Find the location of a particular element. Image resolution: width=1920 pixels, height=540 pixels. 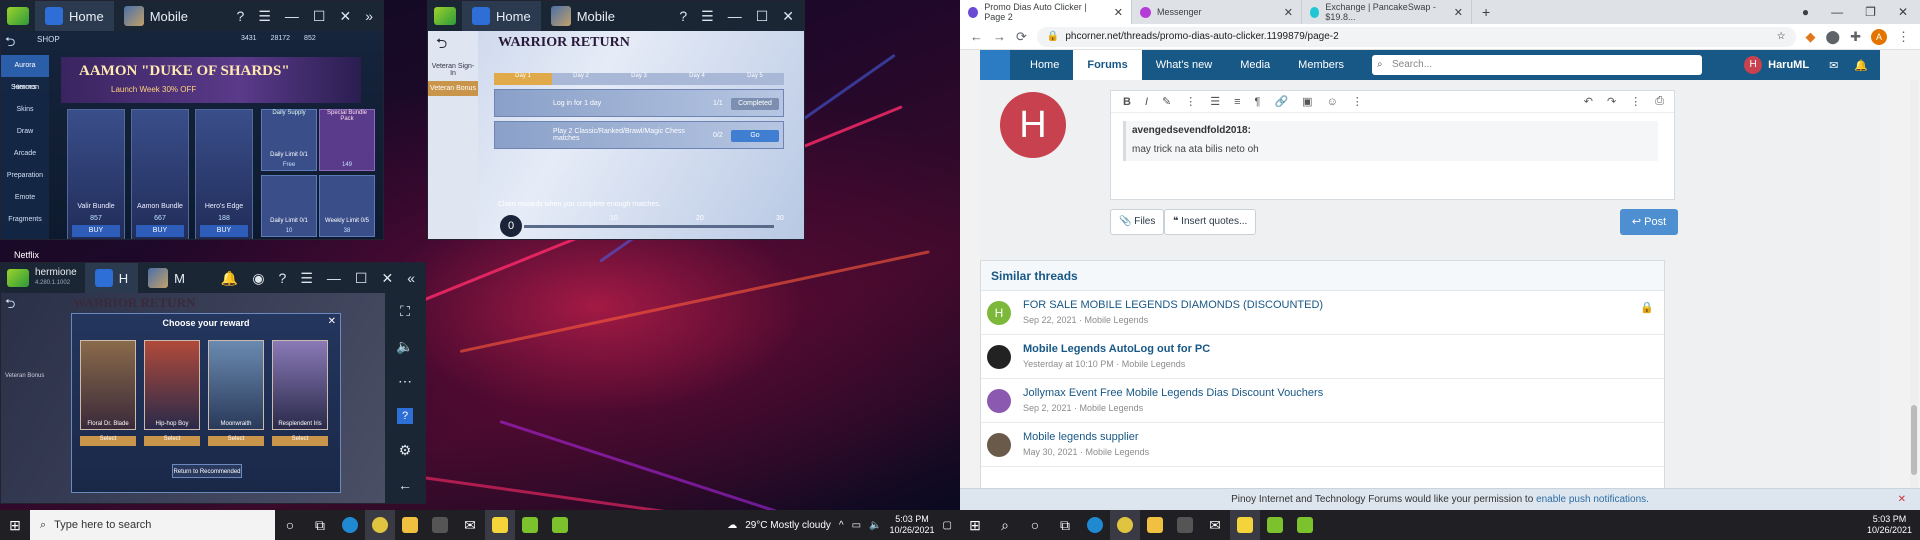

thread-title: Mobile legends supplier is located at coordinates (1081, 437).